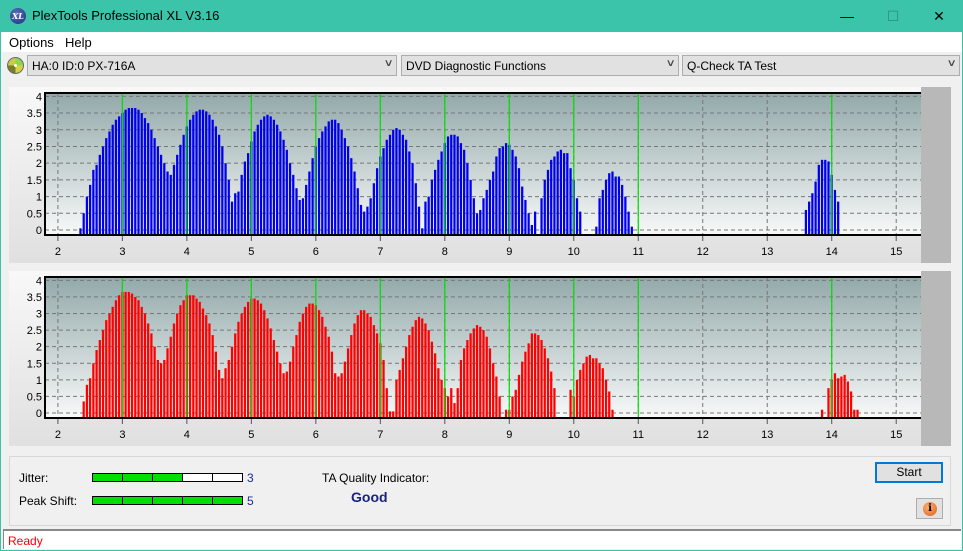 The image size is (963, 551). Describe the element at coordinates (380, 435) in the screenshot. I see `x-tick-label: 7` at that location.